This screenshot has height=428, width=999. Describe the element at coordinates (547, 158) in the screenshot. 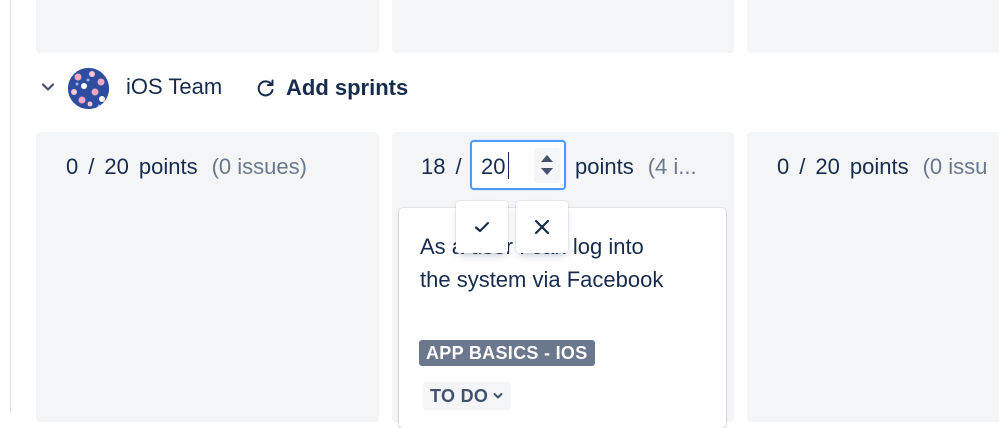

I see `increment-icon` at that location.